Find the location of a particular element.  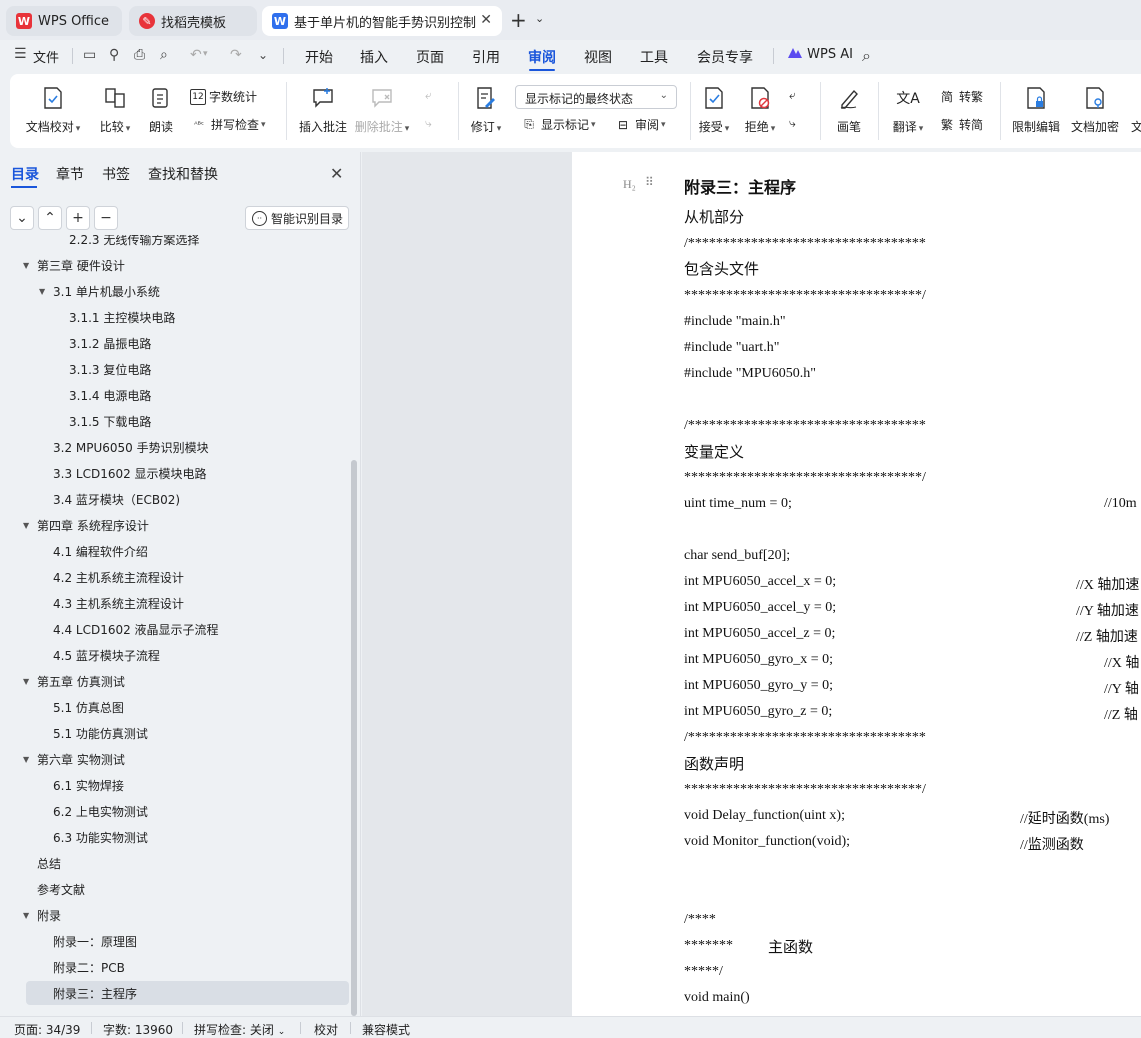

tab-current-document: W 基于单片机的智能手势识别控制 ✕ is located at coordinates (382, 21).